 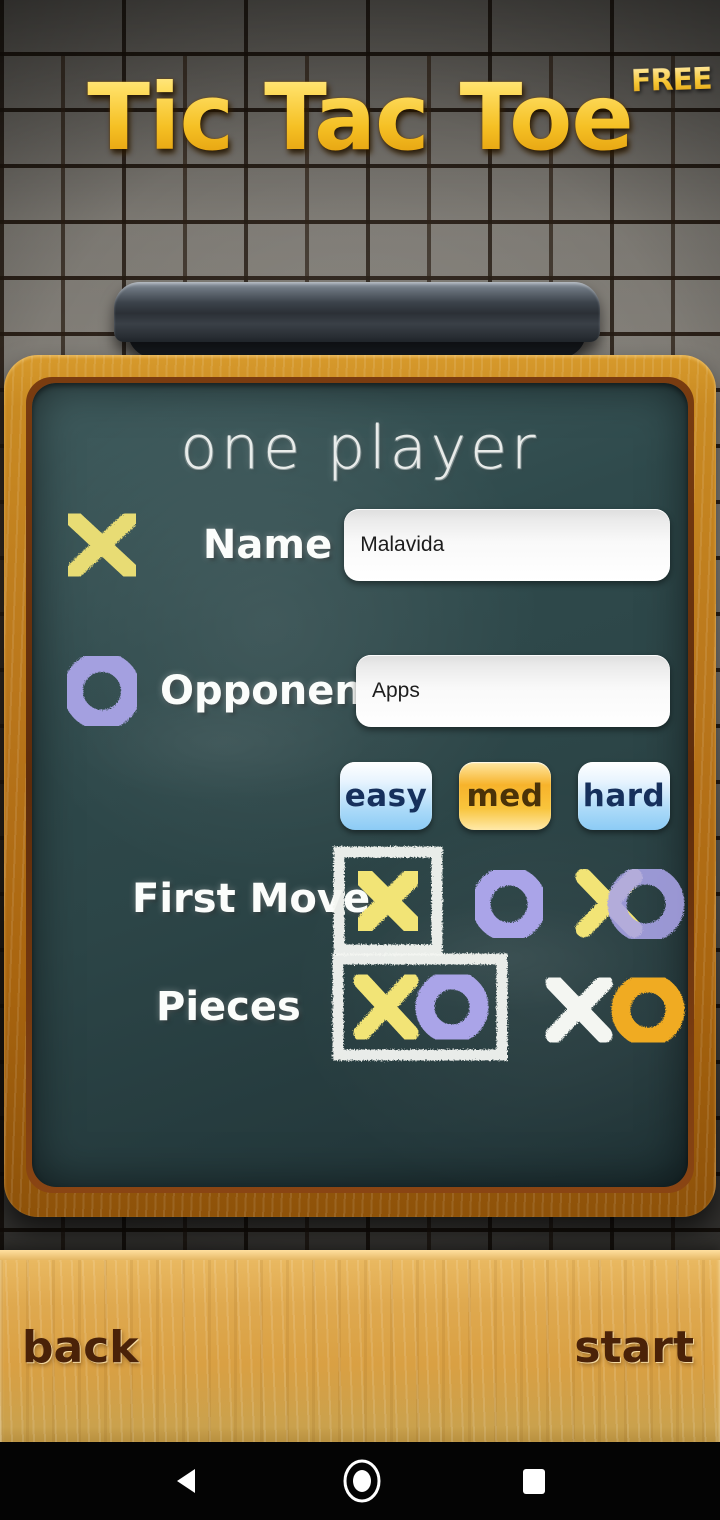 What do you see at coordinates (671, 80) in the screenshot?
I see `free-badge: FREE` at bounding box center [671, 80].